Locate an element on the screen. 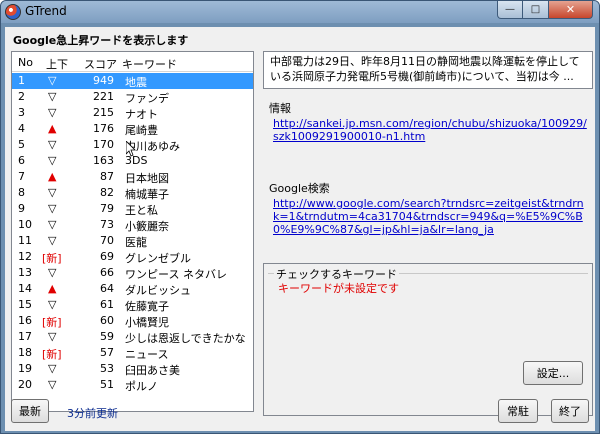 The height and width of the screenshot is (434, 600). row-keyword: 佐藤寛子 is located at coordinates (147, 306).